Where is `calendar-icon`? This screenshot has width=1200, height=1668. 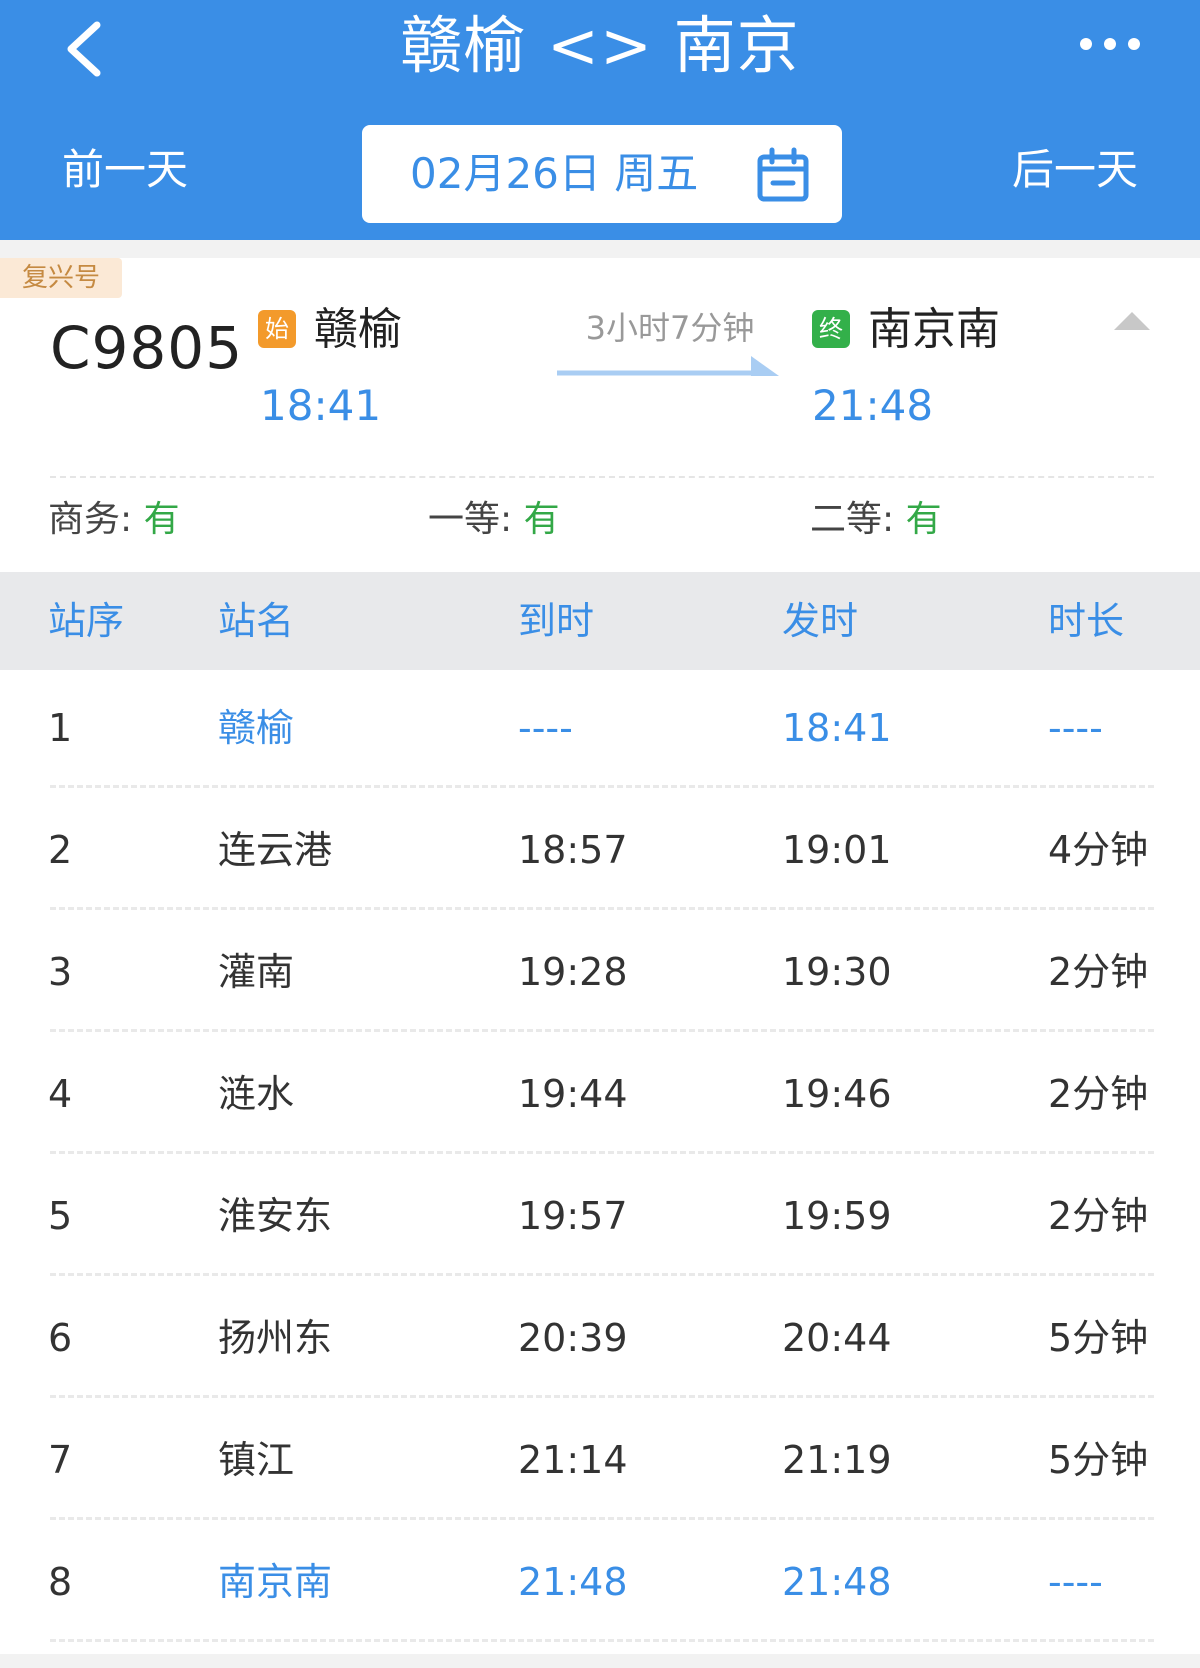
calendar-icon is located at coordinates (783, 174).